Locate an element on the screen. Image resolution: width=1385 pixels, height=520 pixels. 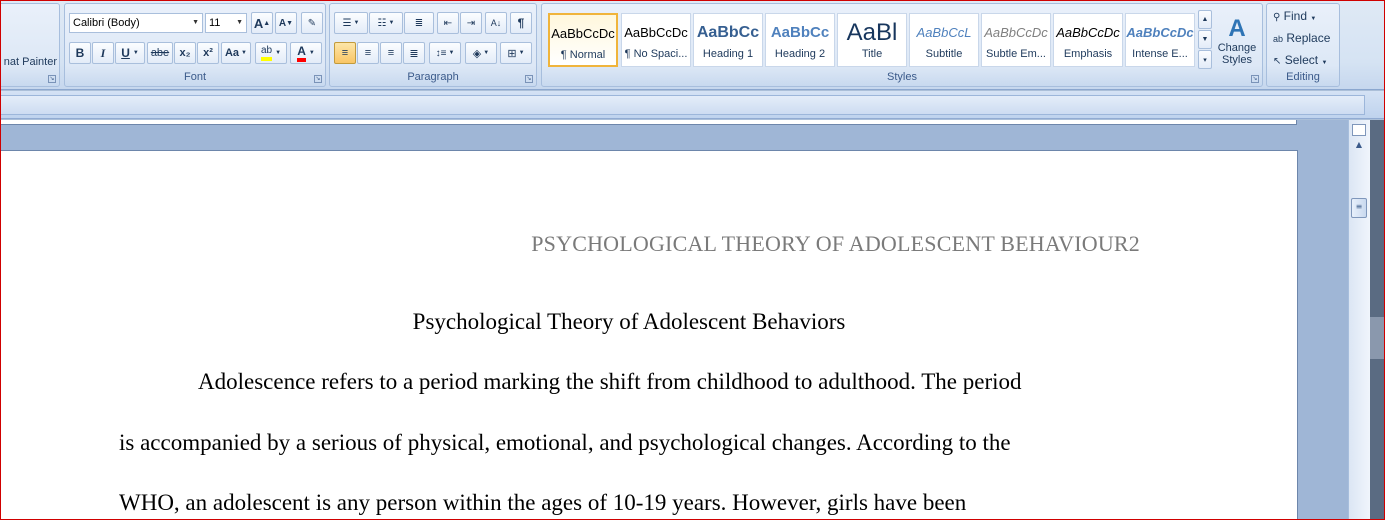
borders-button: ⊞ ▼ is located at coordinates (516, 53).